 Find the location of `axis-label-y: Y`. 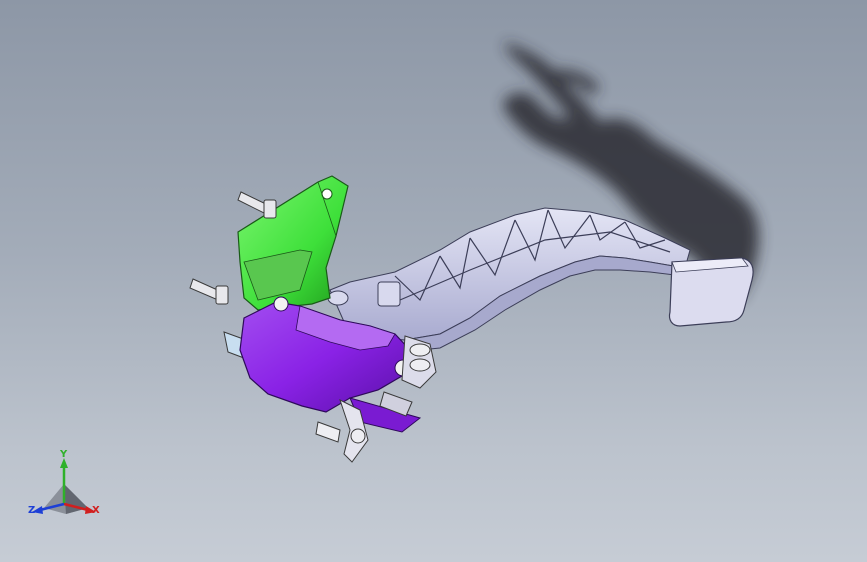

axis-label-y: Y is located at coordinates (64, 454).